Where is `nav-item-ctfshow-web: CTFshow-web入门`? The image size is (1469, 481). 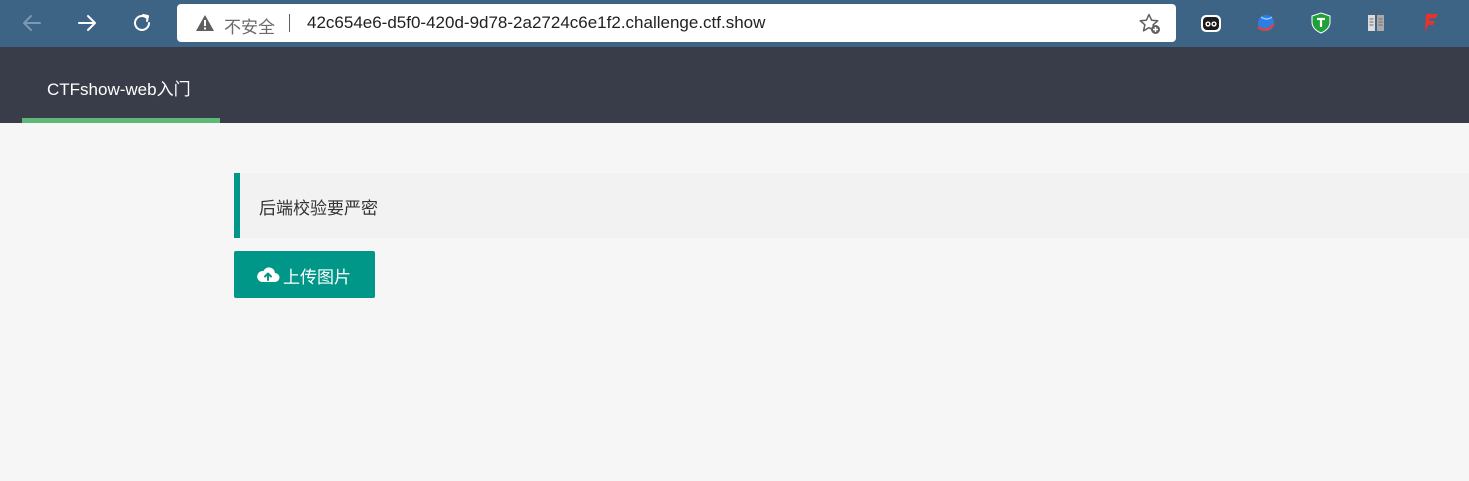 nav-item-ctfshow-web: CTFshow-web入门 is located at coordinates (121, 85).